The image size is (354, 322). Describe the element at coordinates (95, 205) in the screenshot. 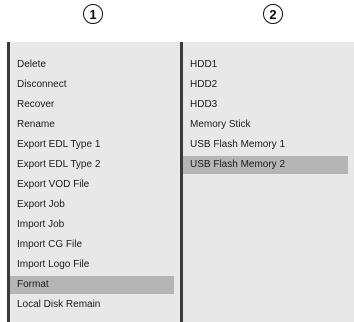

I see `menu-item-export-job: Export Job` at that location.